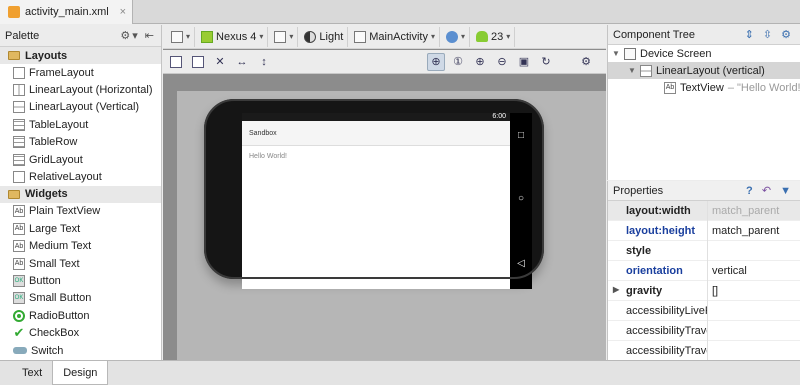 Image resolution: width=800 pixels, height=385 pixels. What do you see at coordinates (768, 191) in the screenshot?
I see `undo-icon: ↶` at bounding box center [768, 191].